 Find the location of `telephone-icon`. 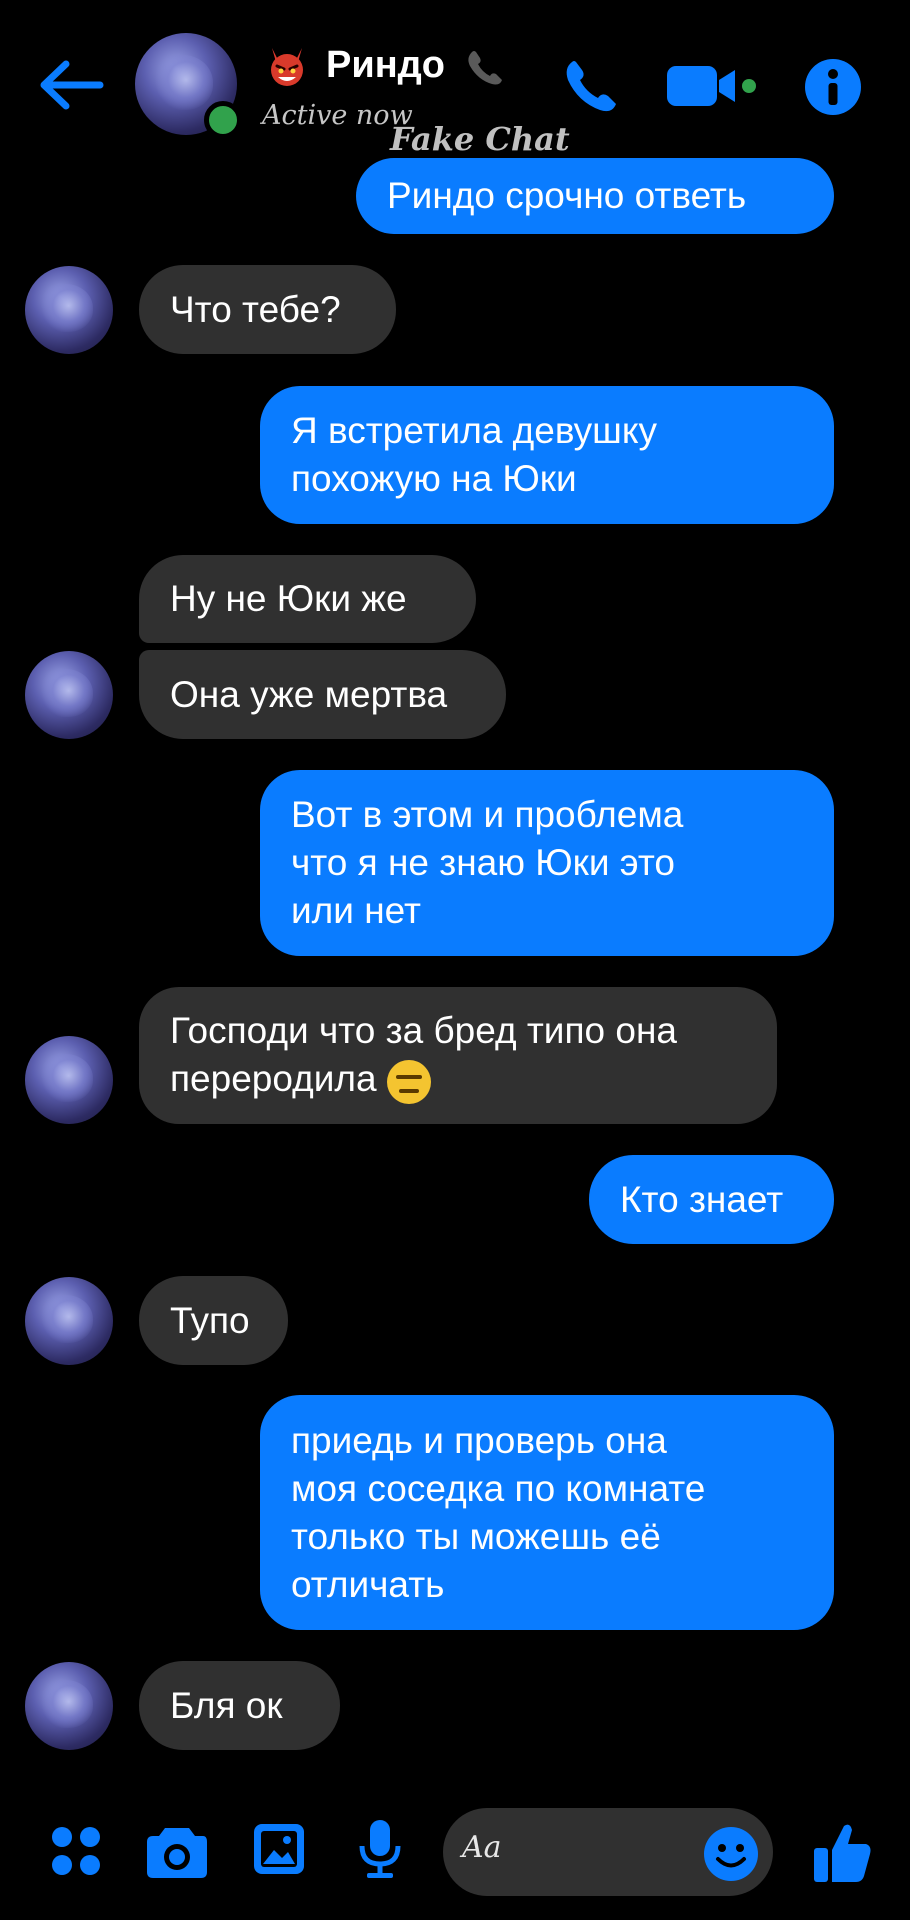

telephone-icon is located at coordinates (485, 68).